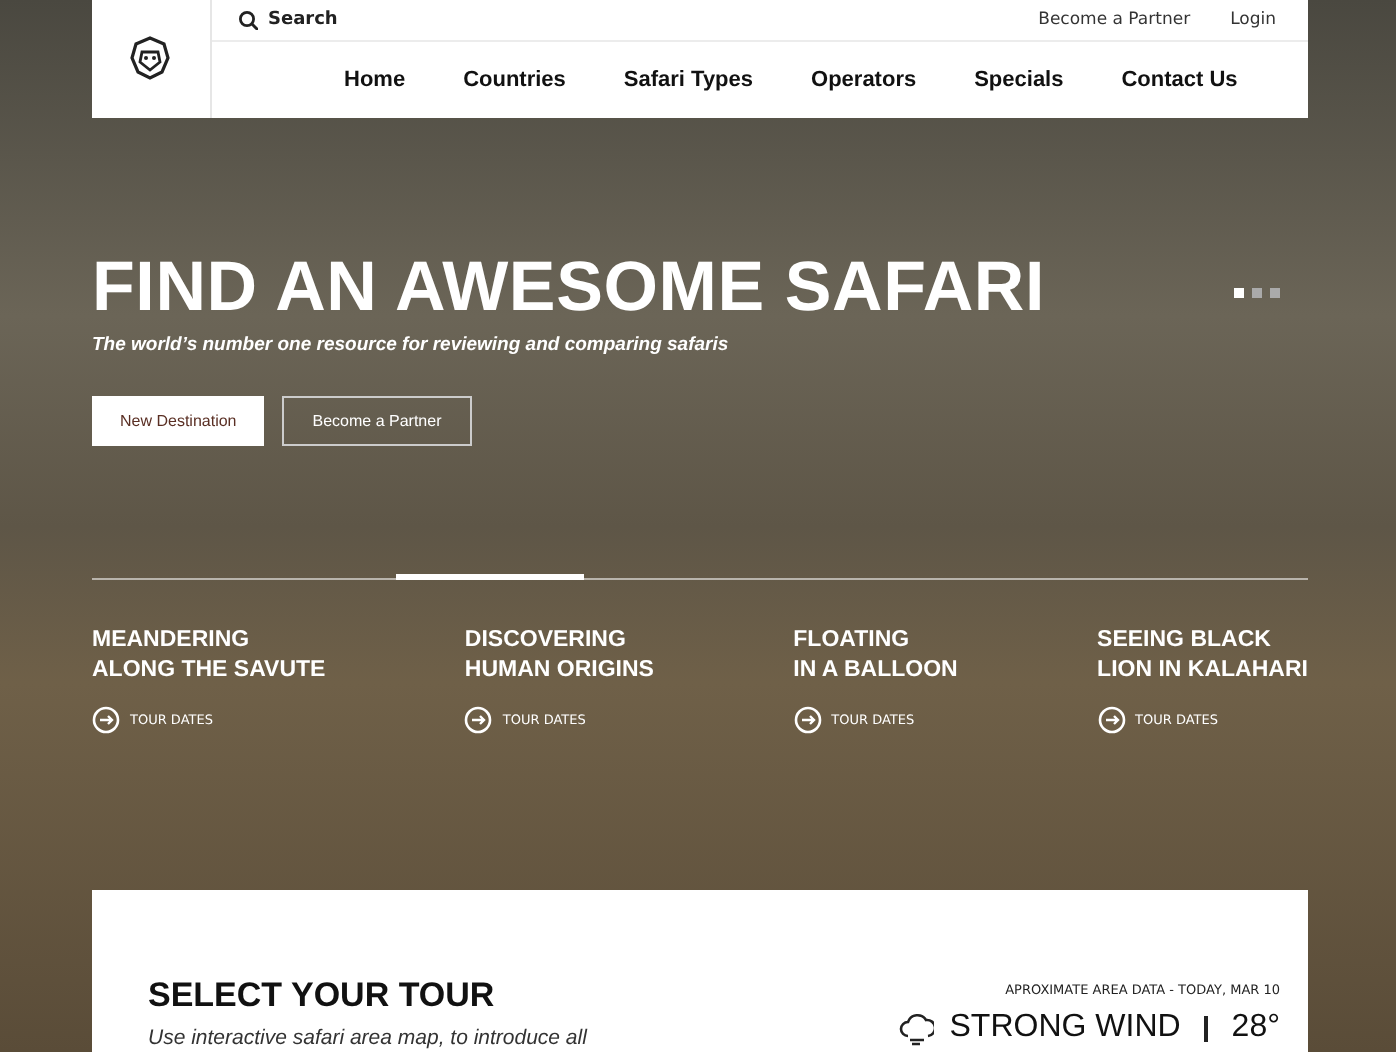  What do you see at coordinates (1179, 80) in the screenshot?
I see `nav-link: Contact Us` at bounding box center [1179, 80].